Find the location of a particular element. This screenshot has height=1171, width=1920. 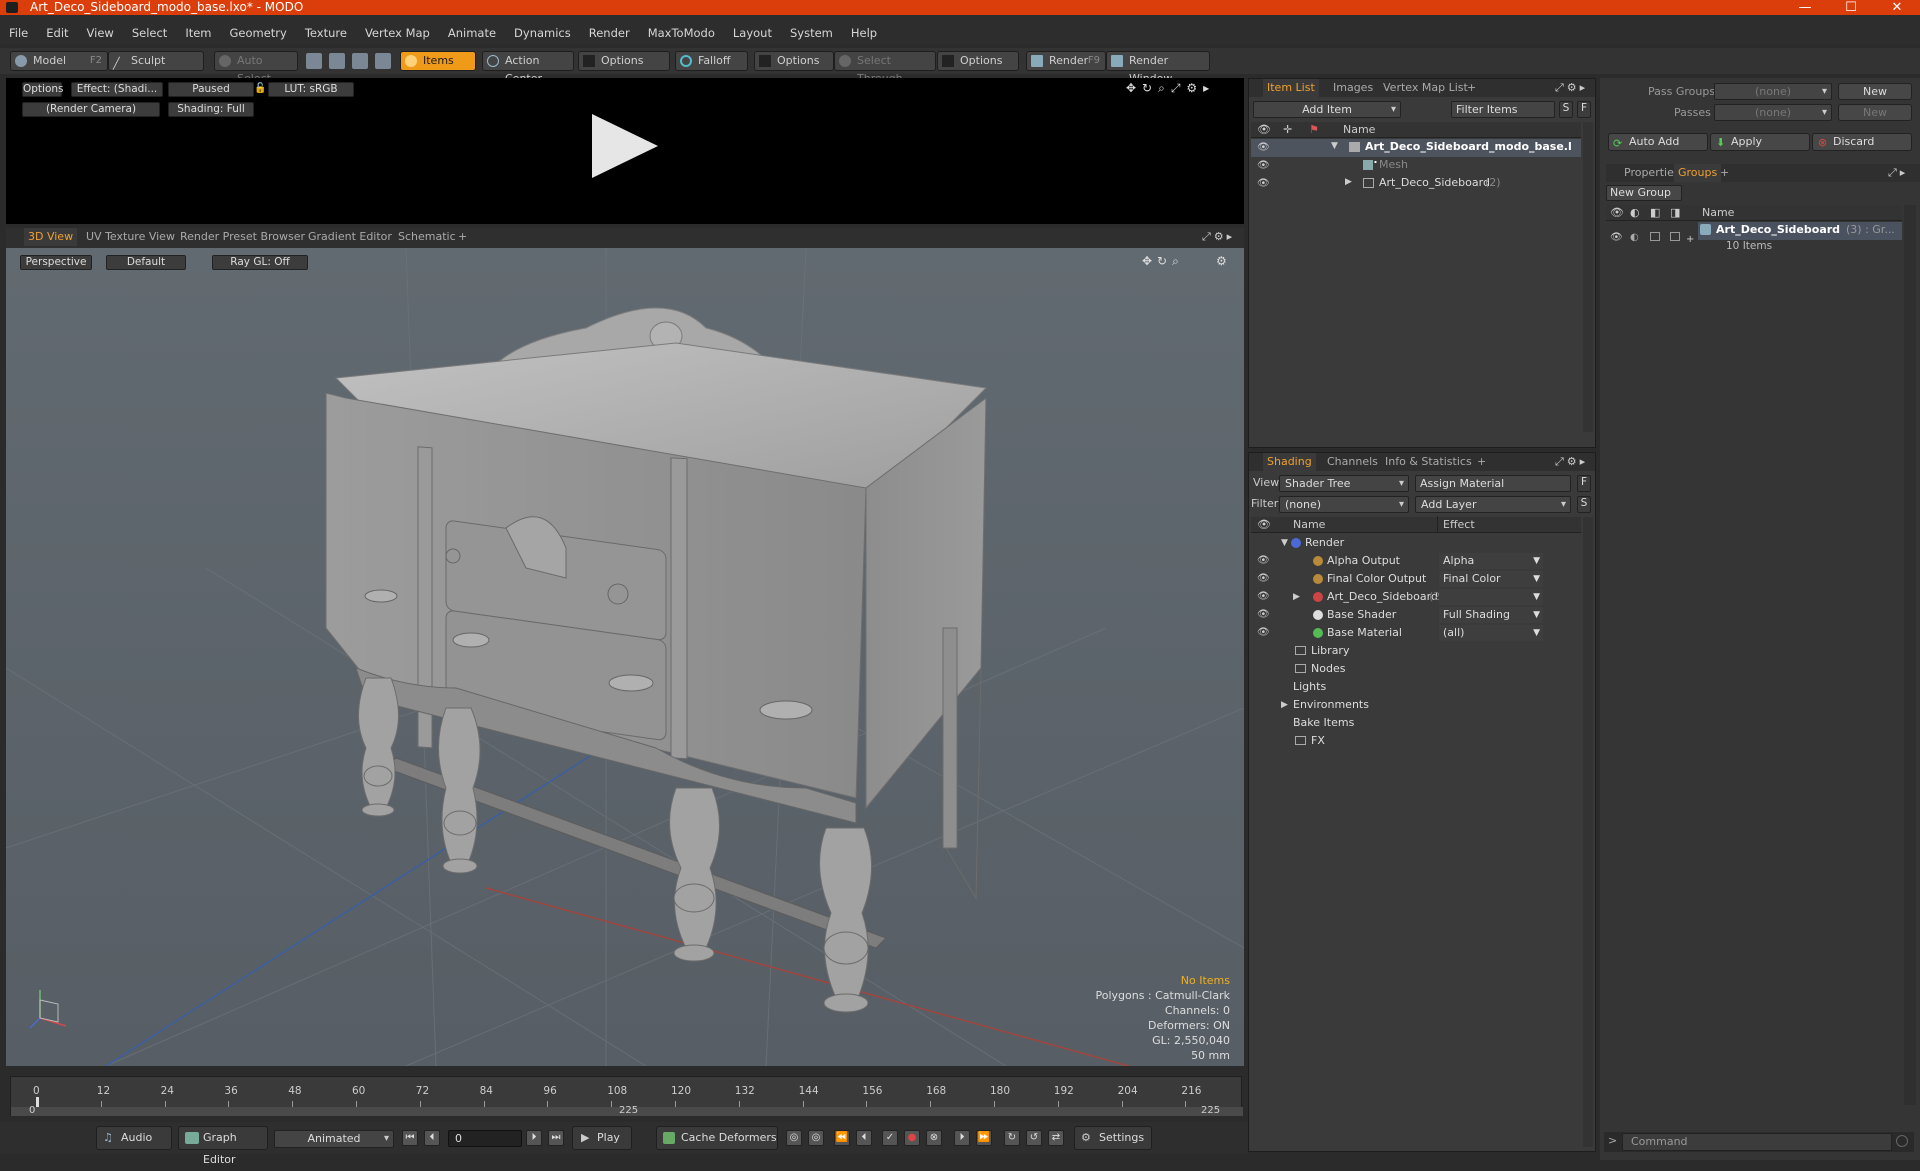

tab-channels: Channels is located at coordinates (1352, 462).